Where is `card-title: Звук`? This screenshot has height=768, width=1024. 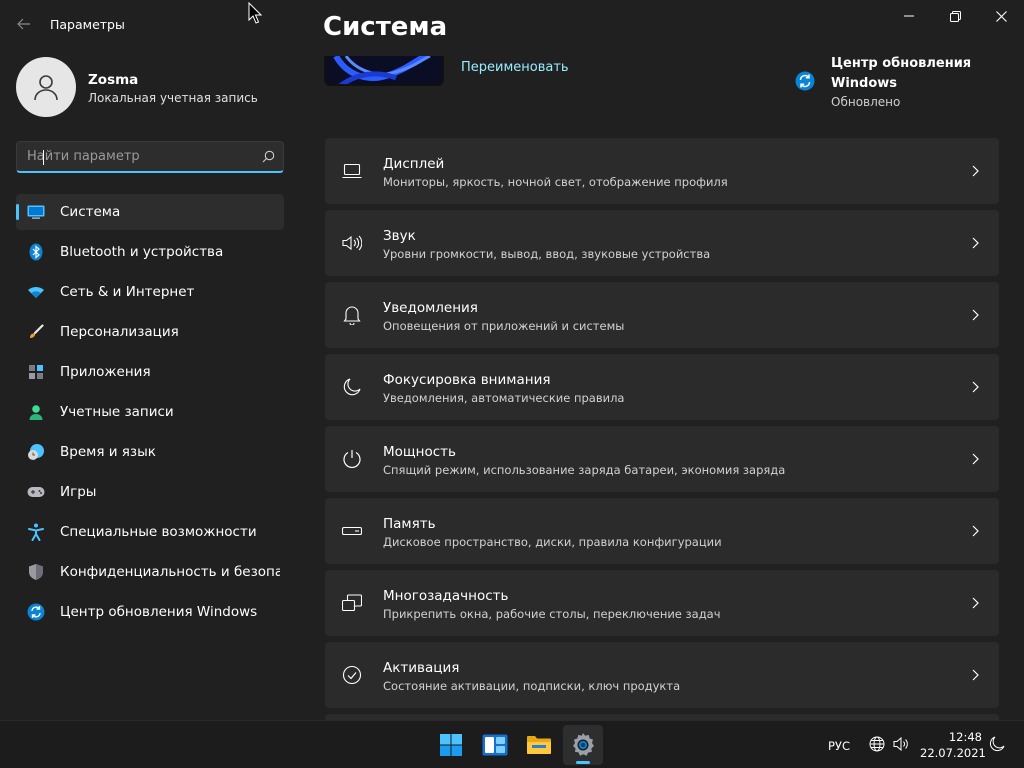
card-title: Звук is located at coordinates (399, 236).